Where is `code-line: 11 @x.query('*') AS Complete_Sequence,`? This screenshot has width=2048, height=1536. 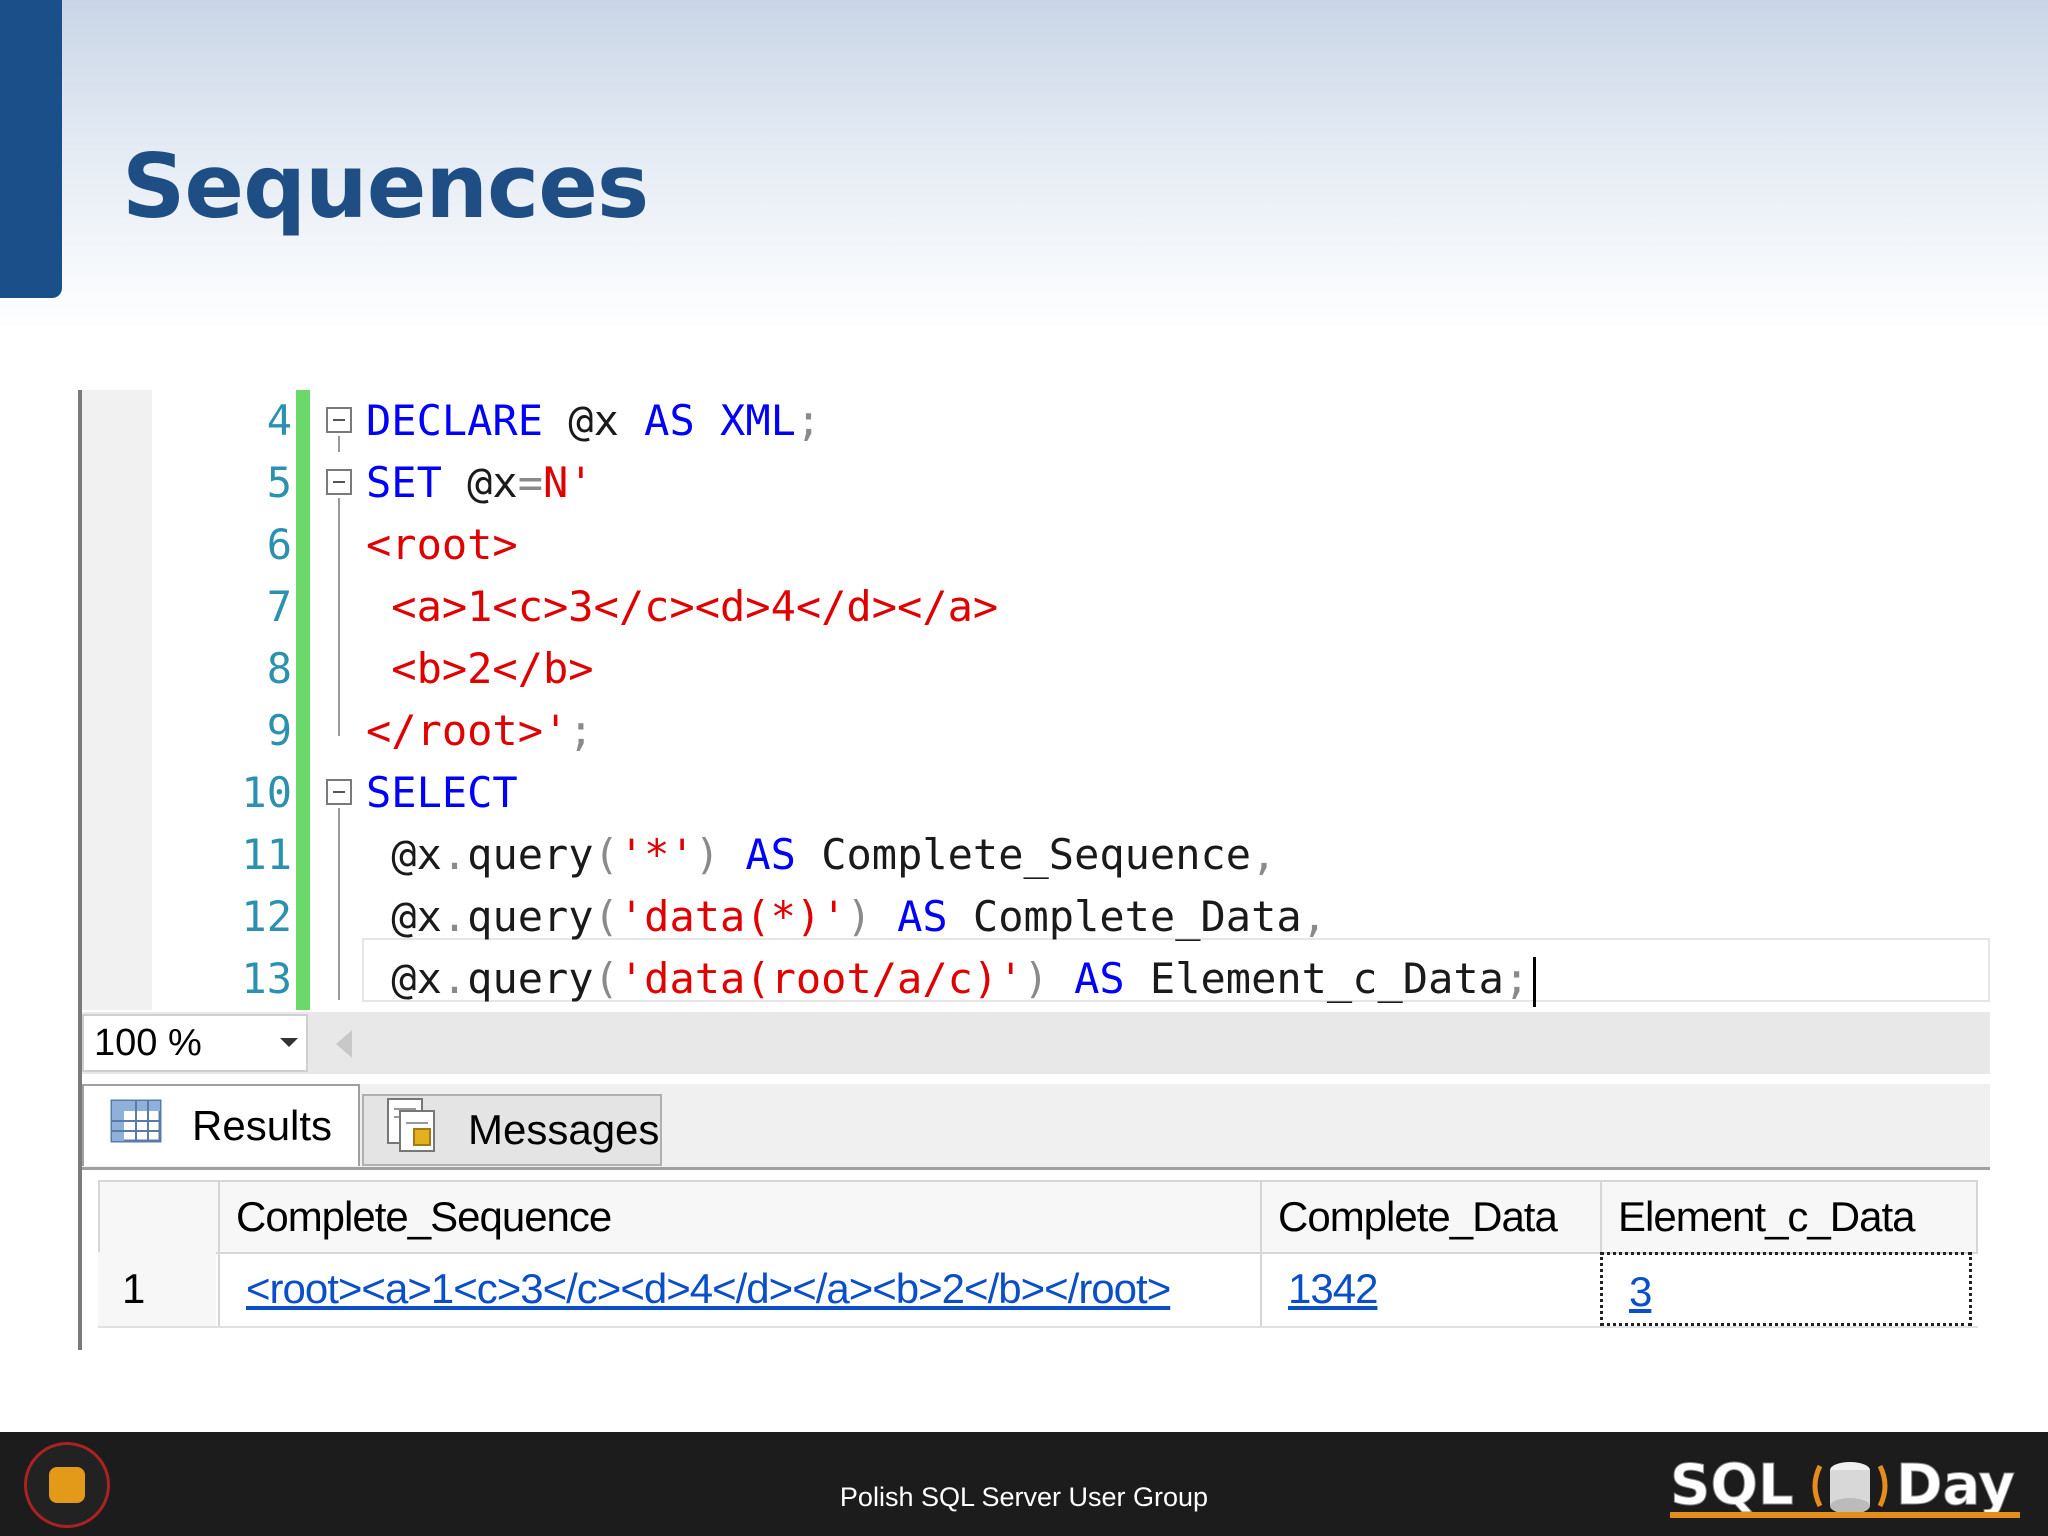
code-line: 11 @x.query('*') AS Complete_Sequence, is located at coordinates (1036, 855).